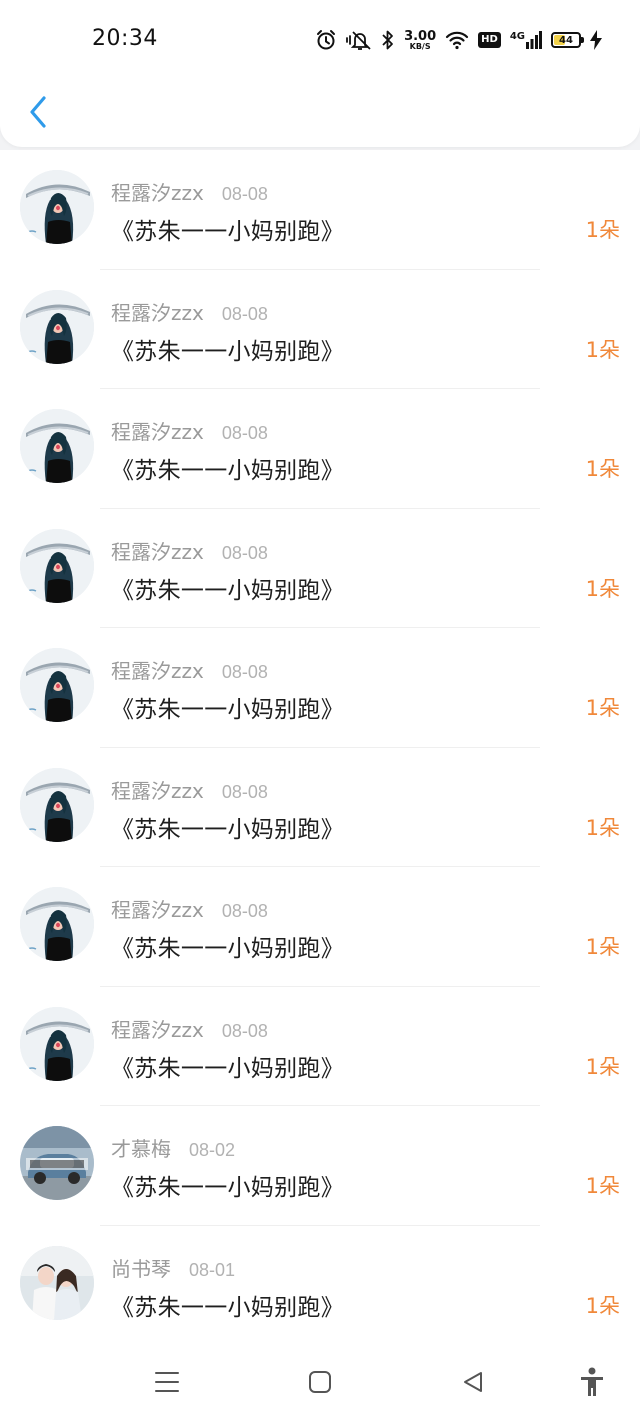  Describe the element at coordinates (125, 38) in the screenshot. I see `status-time: 20:34` at that location.